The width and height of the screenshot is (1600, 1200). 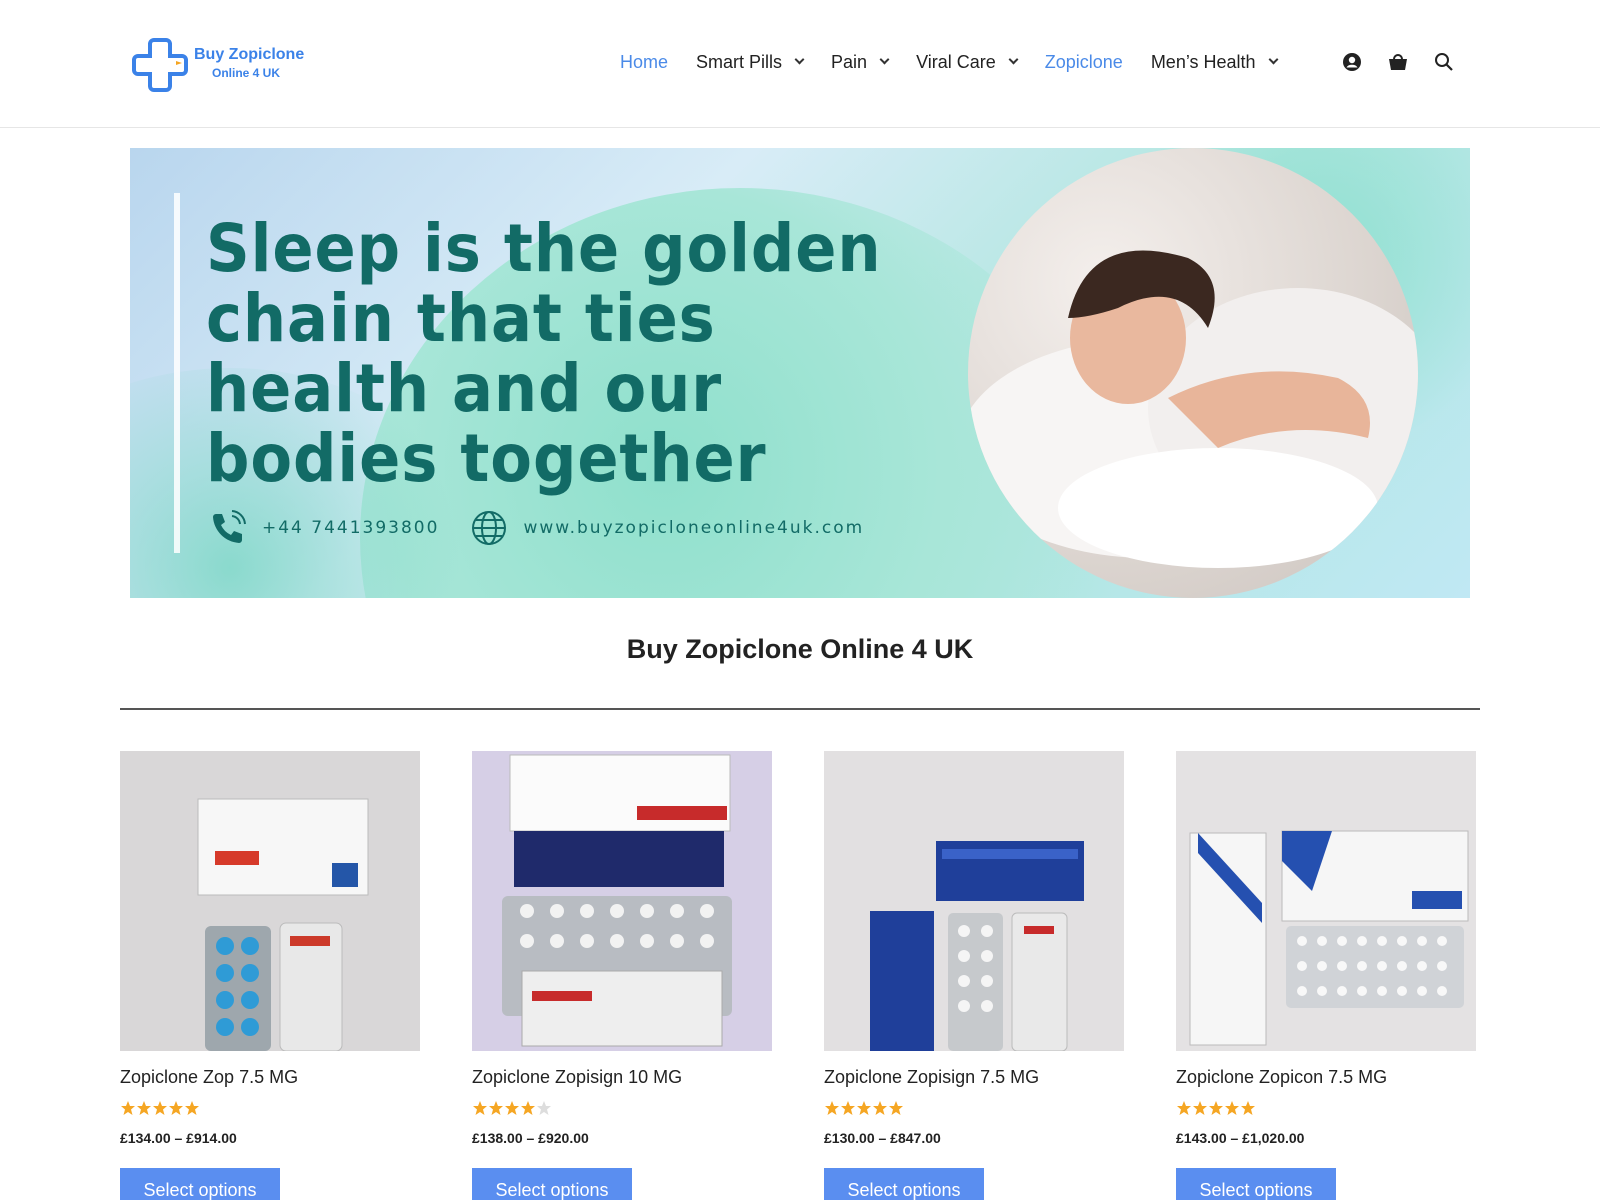 I want to click on sleeping-woman-image, so click(x=1193, y=373).